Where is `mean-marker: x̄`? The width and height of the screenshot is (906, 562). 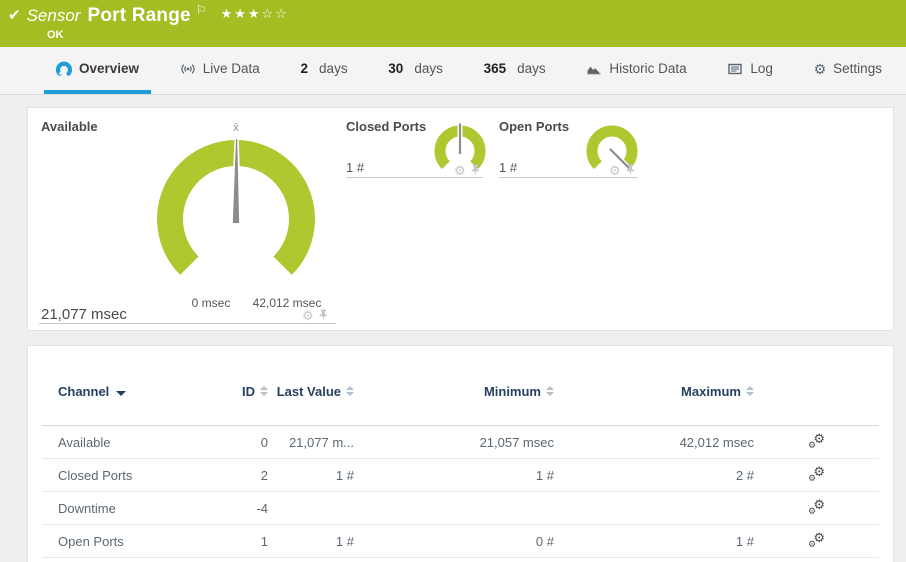 mean-marker: x̄ is located at coordinates (236, 128).